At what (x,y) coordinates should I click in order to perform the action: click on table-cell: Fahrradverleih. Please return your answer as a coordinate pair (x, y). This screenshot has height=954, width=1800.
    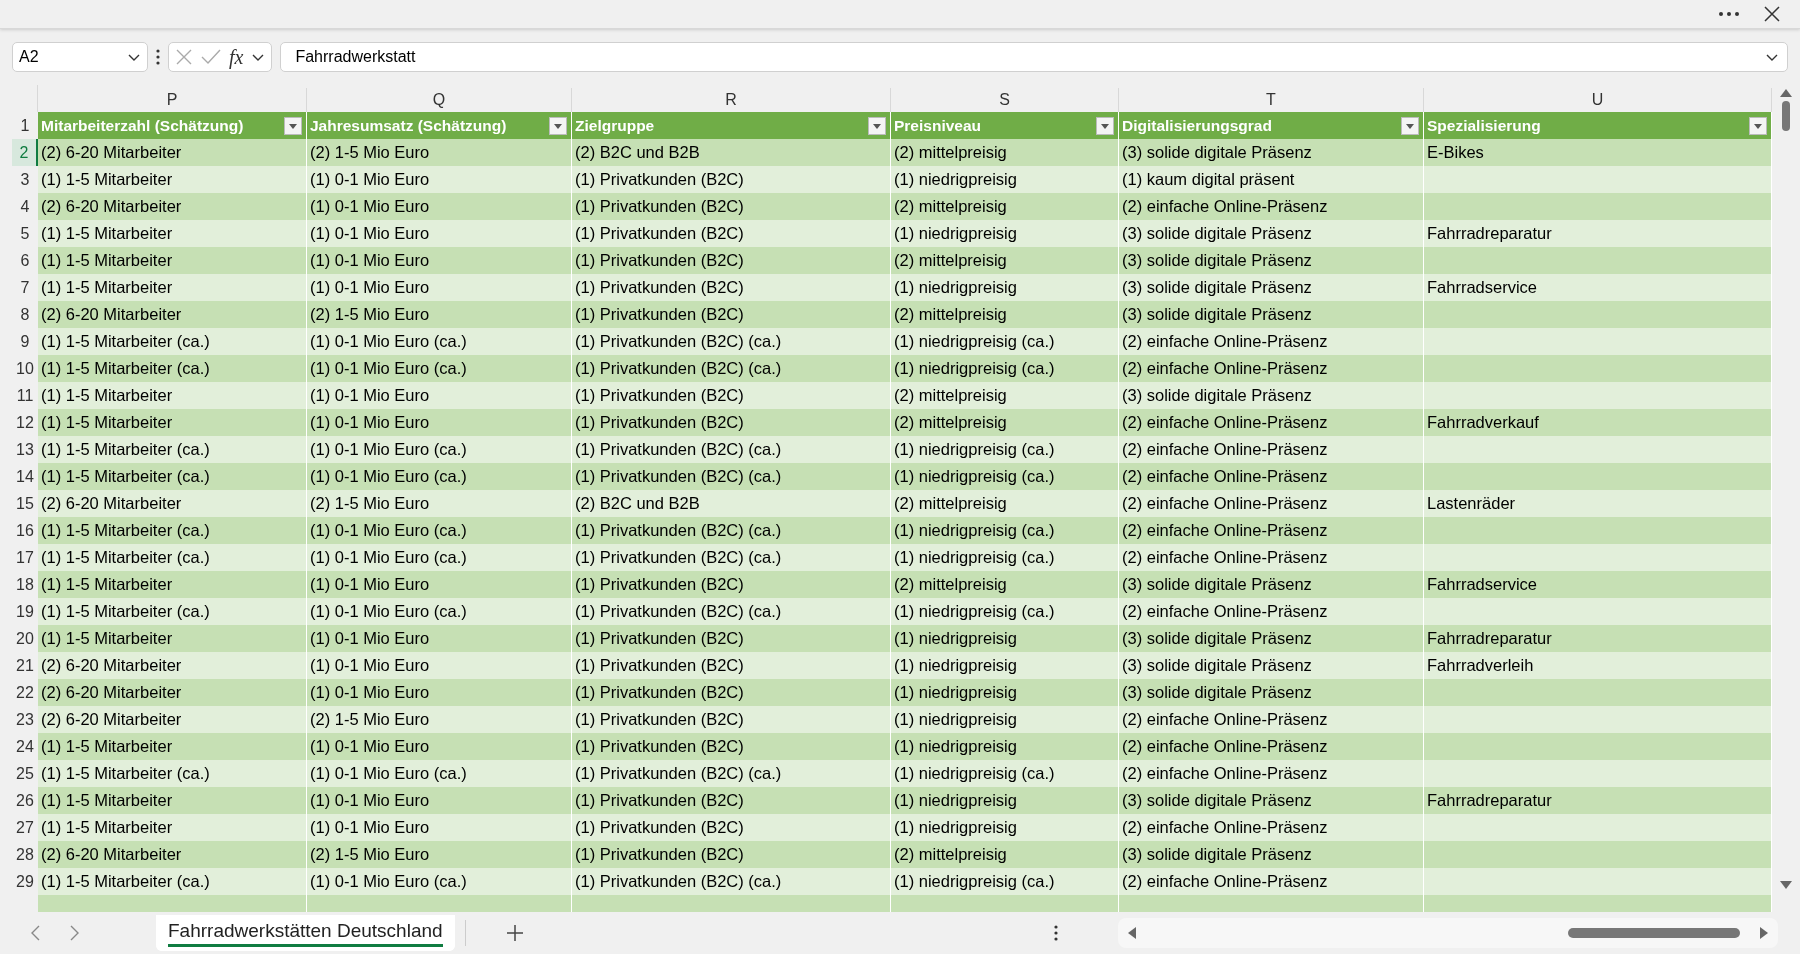
    Looking at the image, I should click on (1598, 665).